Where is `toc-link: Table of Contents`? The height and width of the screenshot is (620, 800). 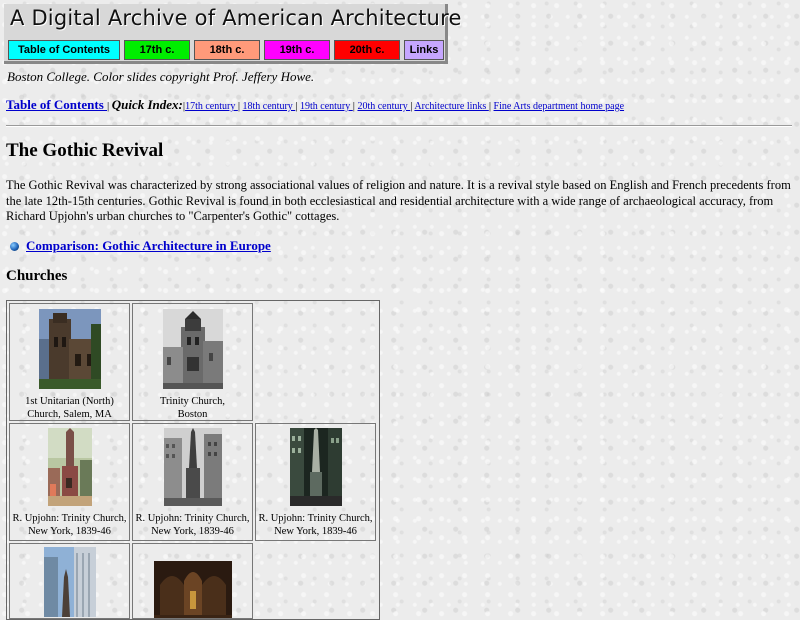 toc-link: Table of Contents is located at coordinates (56, 104).